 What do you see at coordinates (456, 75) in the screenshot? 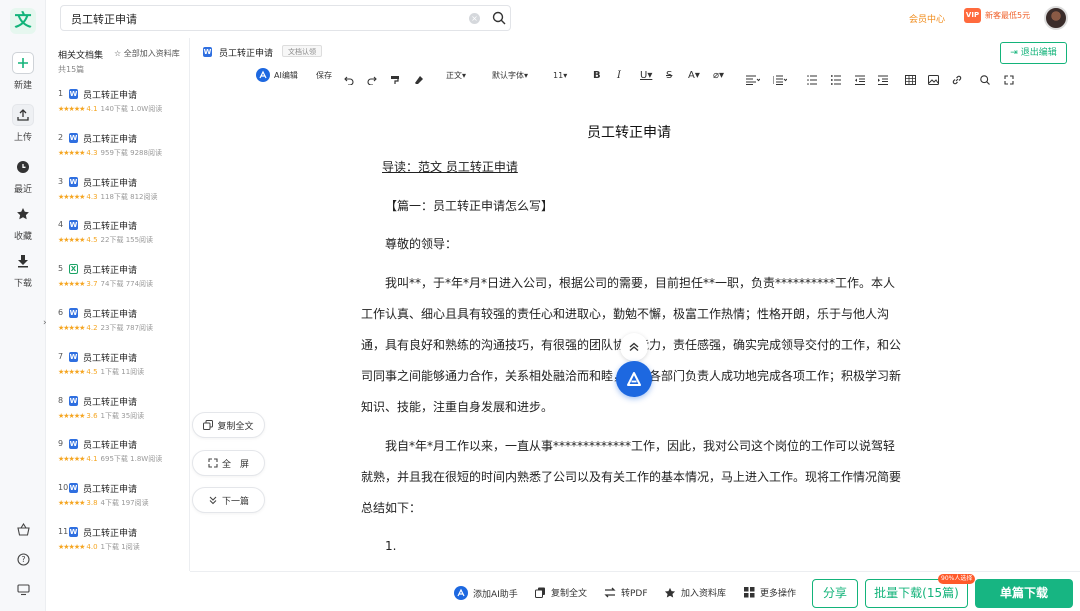
I see `paragraph-style-select: 正文 ▾` at bounding box center [456, 75].